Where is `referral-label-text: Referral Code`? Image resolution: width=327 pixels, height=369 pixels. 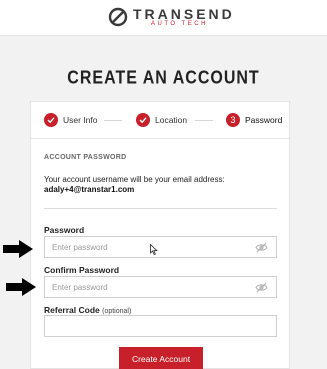 referral-label-text: Referral Code is located at coordinates (72, 310).